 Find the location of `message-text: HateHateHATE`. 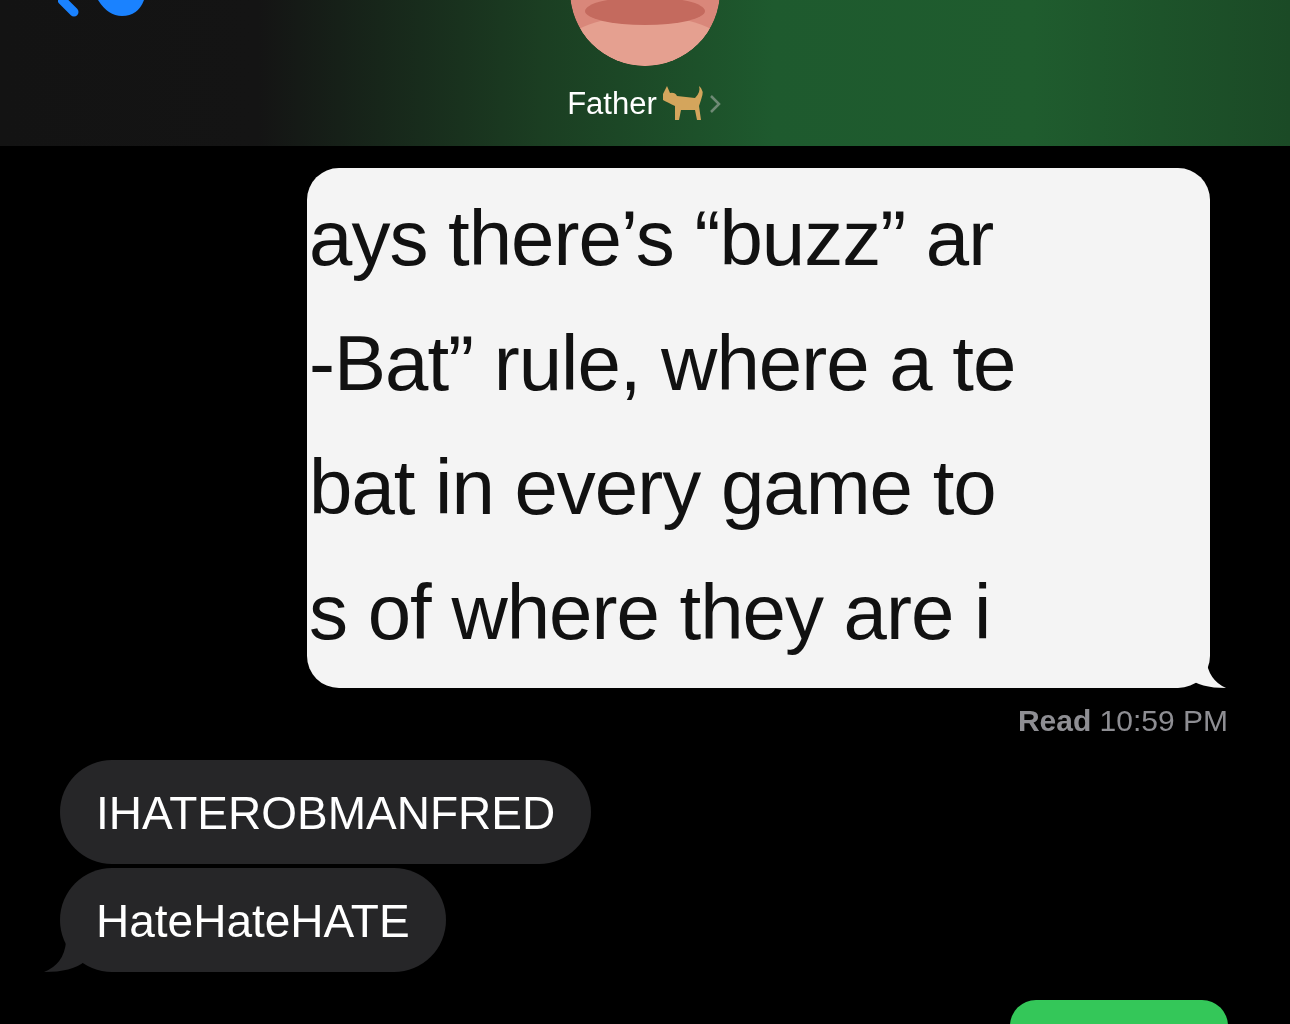

message-text: HateHateHATE is located at coordinates (253, 921).